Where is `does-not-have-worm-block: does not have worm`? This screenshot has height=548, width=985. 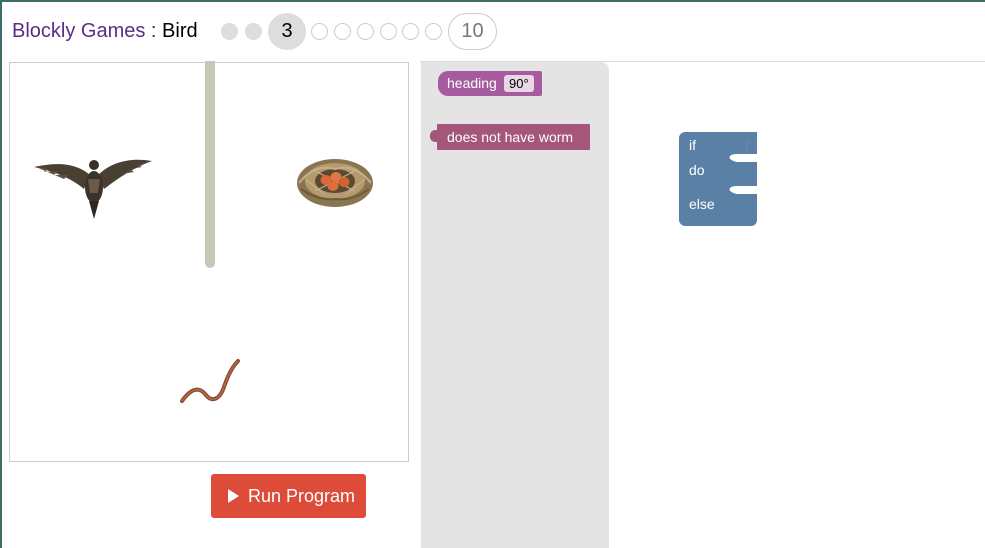 does-not-have-worm-block: does not have worm is located at coordinates (510, 137).